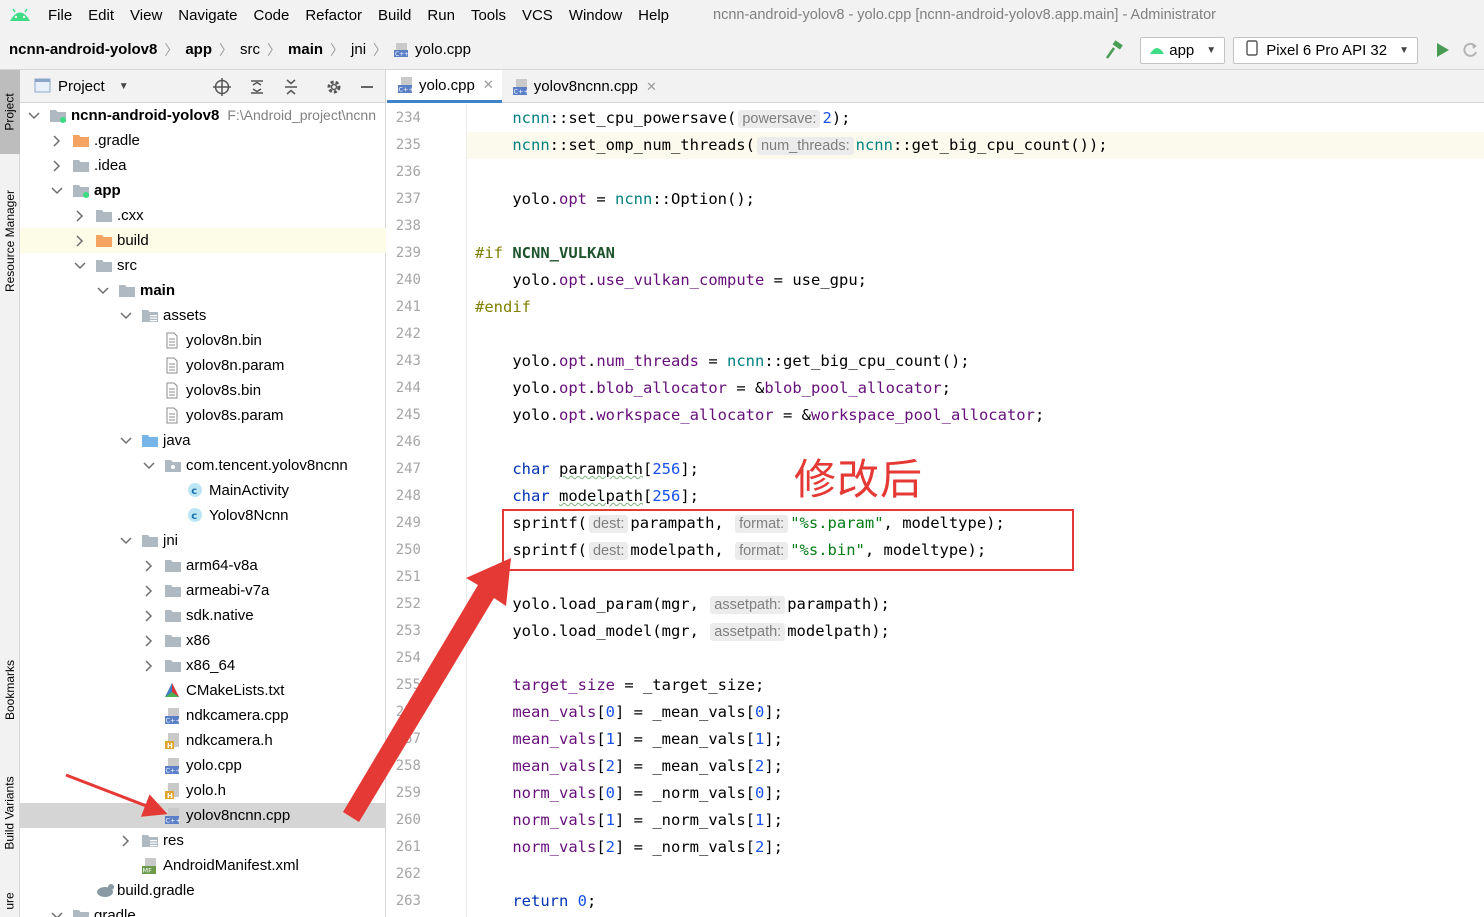 The height and width of the screenshot is (917, 1484). I want to click on chevron-down-icon: ▼, so click(124, 86).